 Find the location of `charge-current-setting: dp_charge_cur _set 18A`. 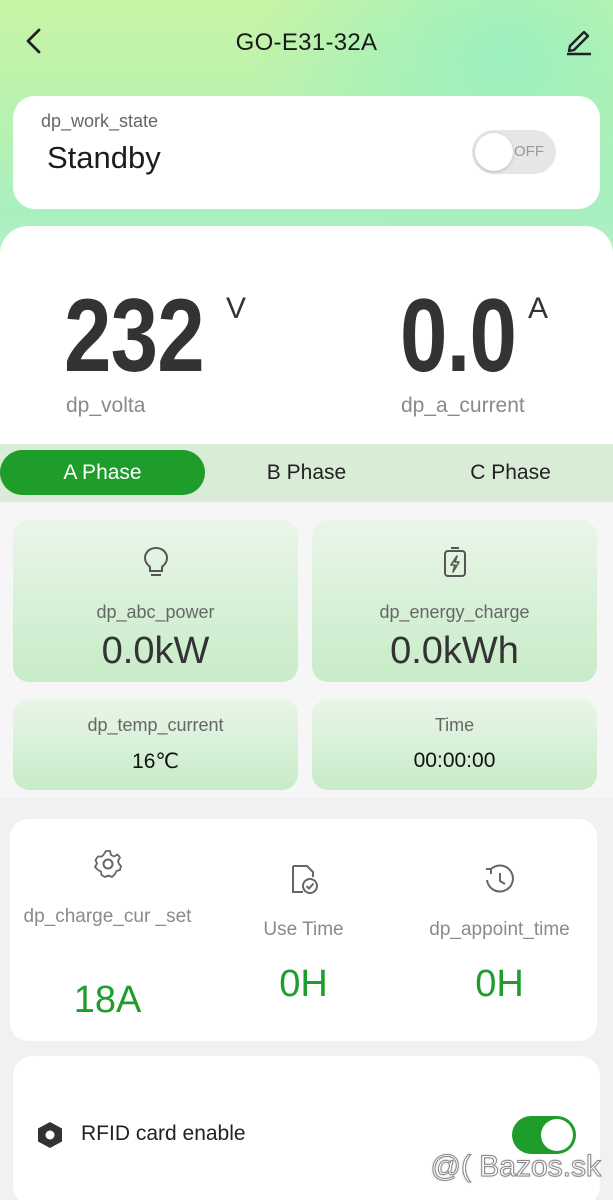

charge-current-setting: dp_charge_cur _set 18A is located at coordinates (107, 930).